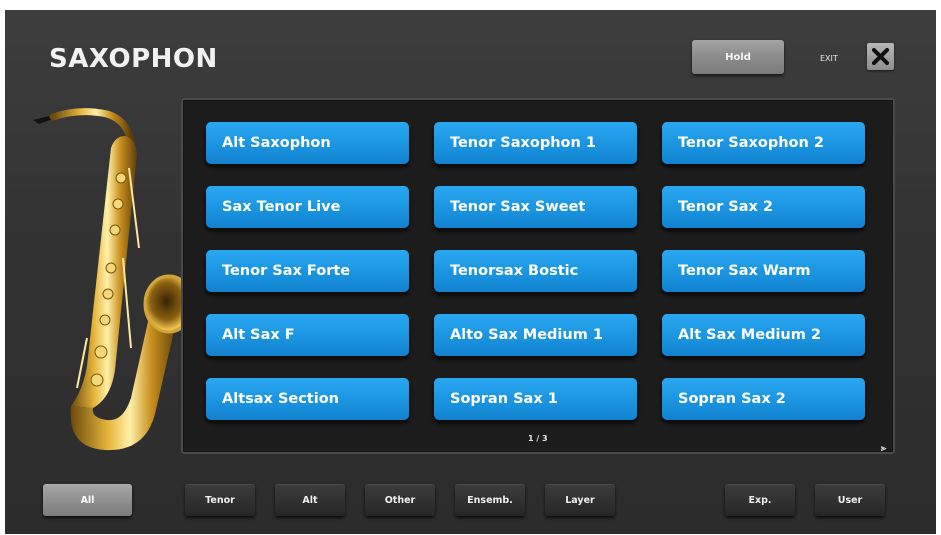 Image resolution: width=941 pixels, height=535 pixels. What do you see at coordinates (535, 207) in the screenshot?
I see `voice-button: Tenor Sax Sweet` at bounding box center [535, 207].